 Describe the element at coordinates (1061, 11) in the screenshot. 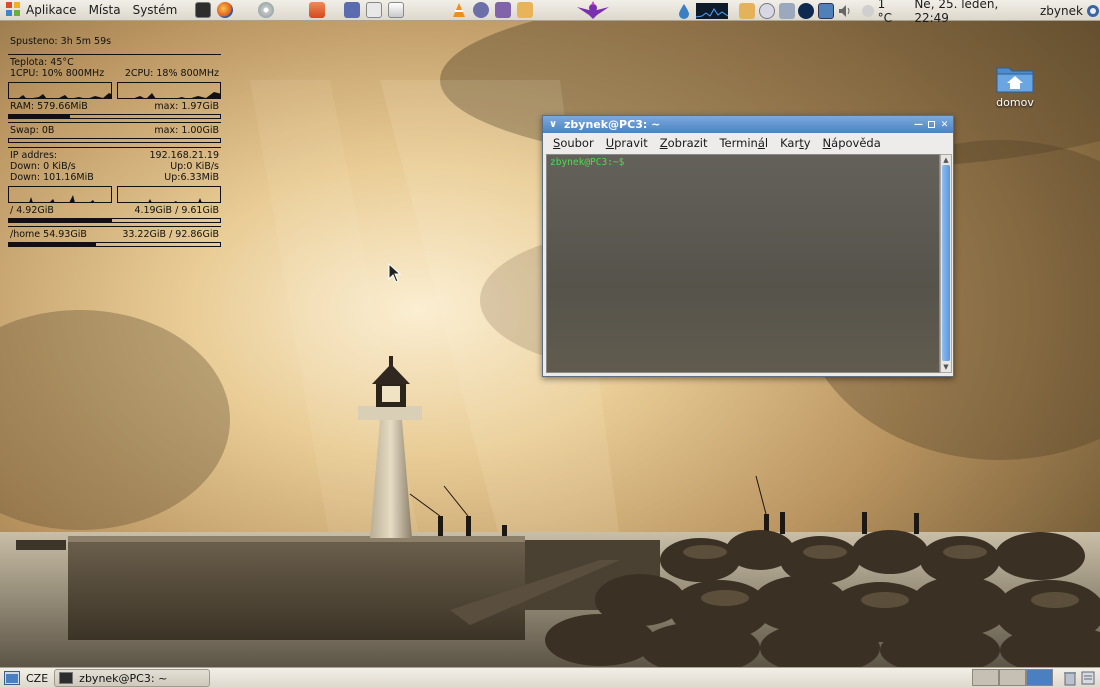

I see `user-menu: zbynek` at that location.